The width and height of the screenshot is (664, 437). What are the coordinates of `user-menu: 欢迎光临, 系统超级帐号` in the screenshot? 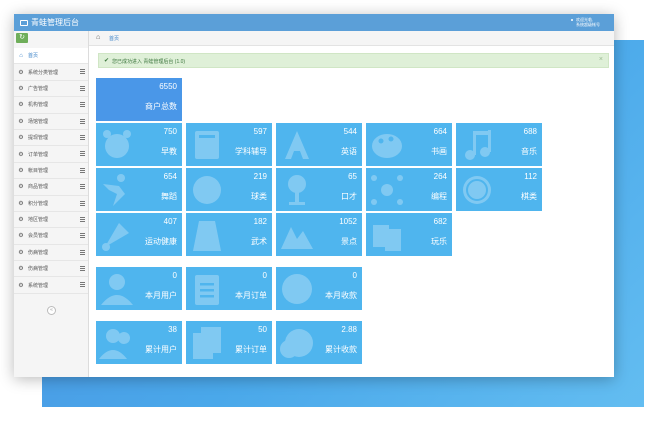 It's located at (585, 22).